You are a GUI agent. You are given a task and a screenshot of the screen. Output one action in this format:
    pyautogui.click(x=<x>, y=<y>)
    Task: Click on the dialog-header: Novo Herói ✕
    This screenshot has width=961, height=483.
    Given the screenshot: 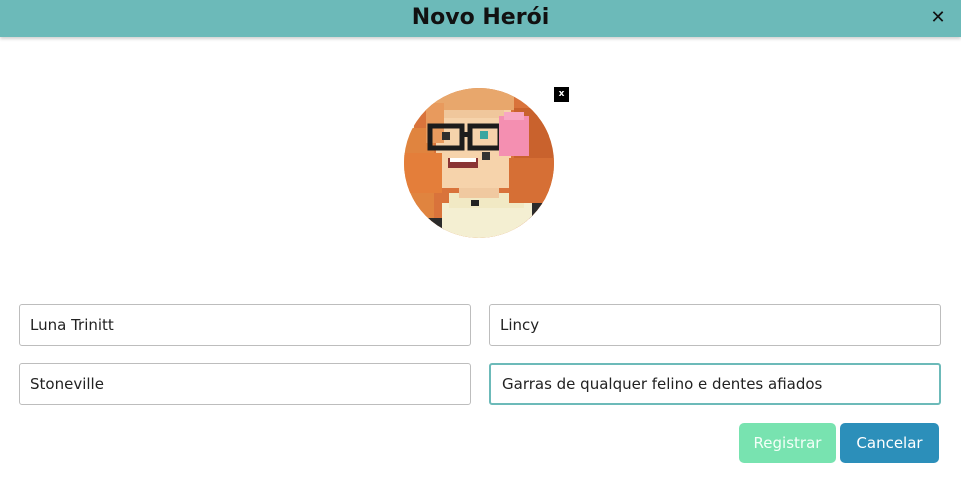 What is the action you would take?
    pyautogui.click(x=480, y=18)
    